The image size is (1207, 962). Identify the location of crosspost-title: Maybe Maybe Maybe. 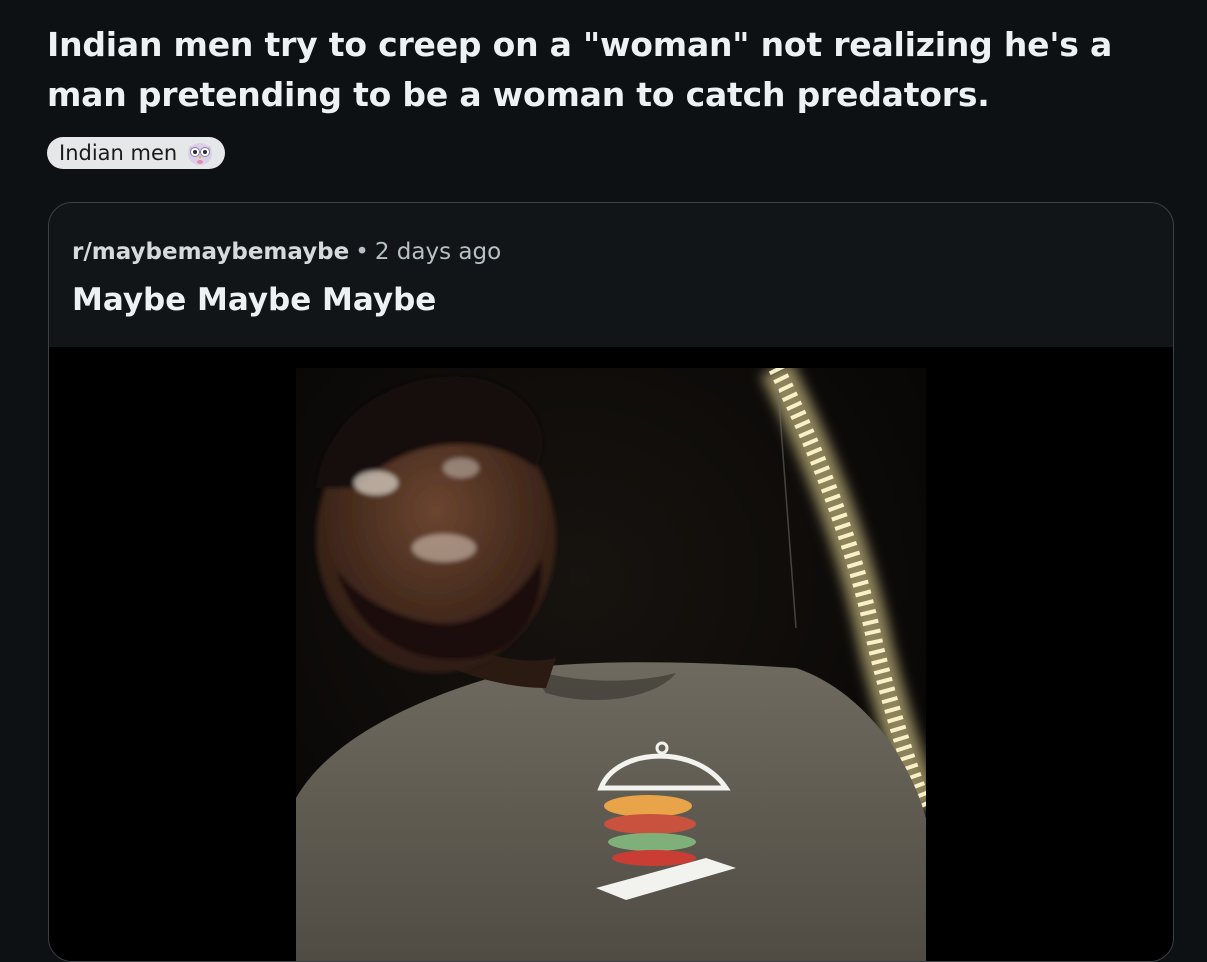
(254, 300).